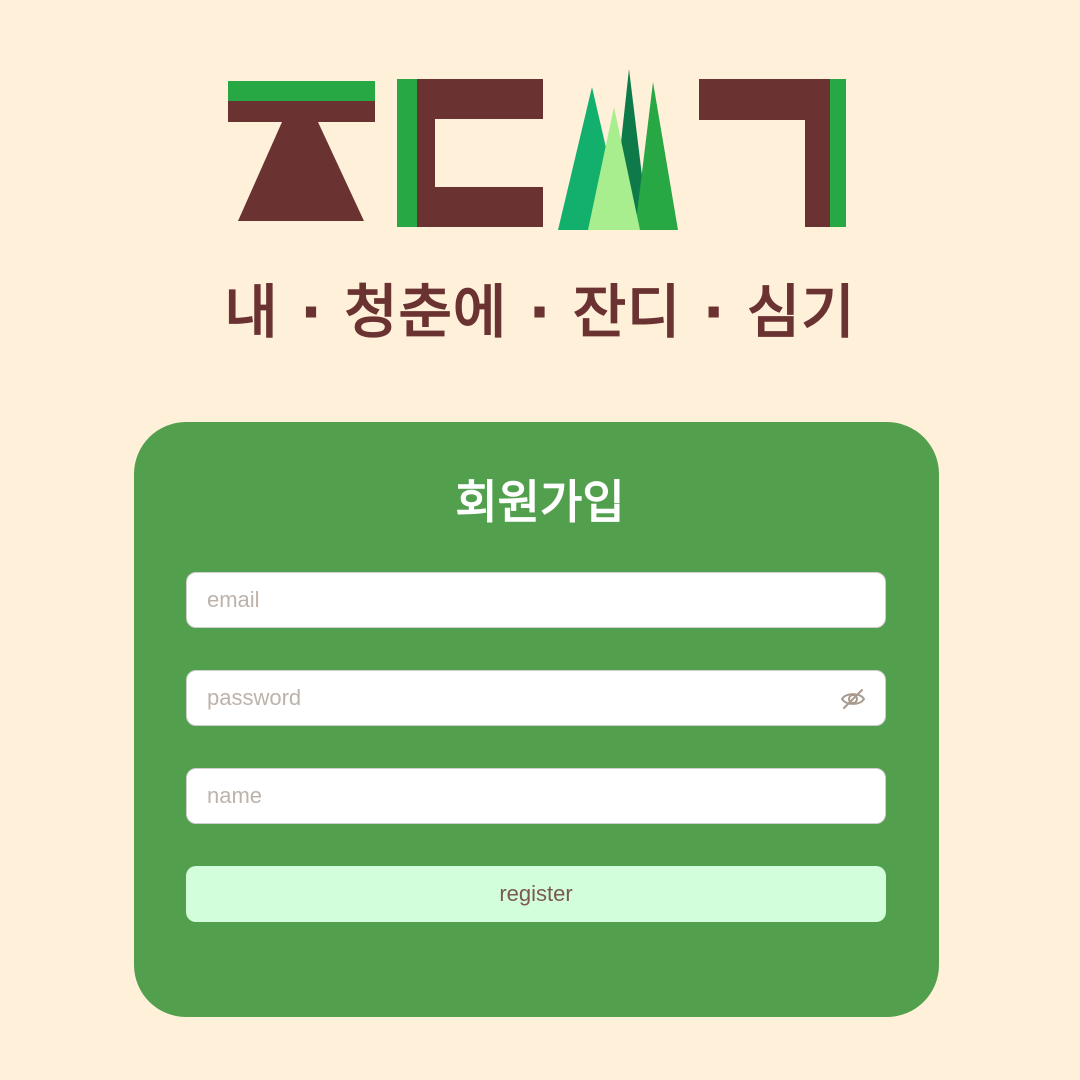 The width and height of the screenshot is (1080, 1080). I want to click on tagline: 내 · 청춘에 · 잔디 · 심기, so click(540, 312).